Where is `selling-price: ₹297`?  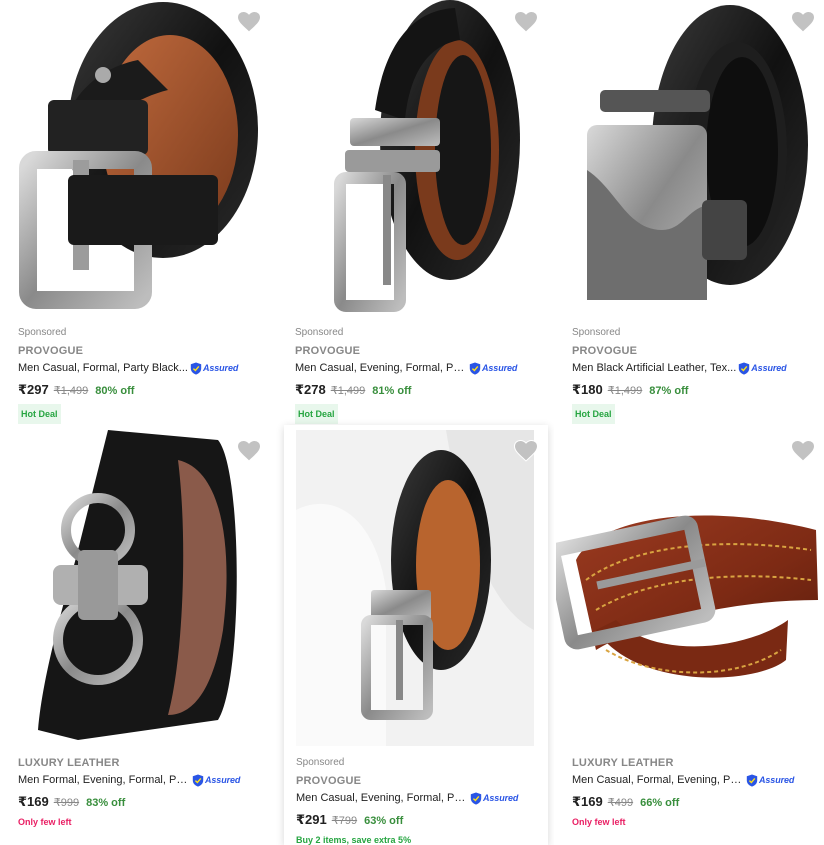 selling-price: ₹297 is located at coordinates (33, 389).